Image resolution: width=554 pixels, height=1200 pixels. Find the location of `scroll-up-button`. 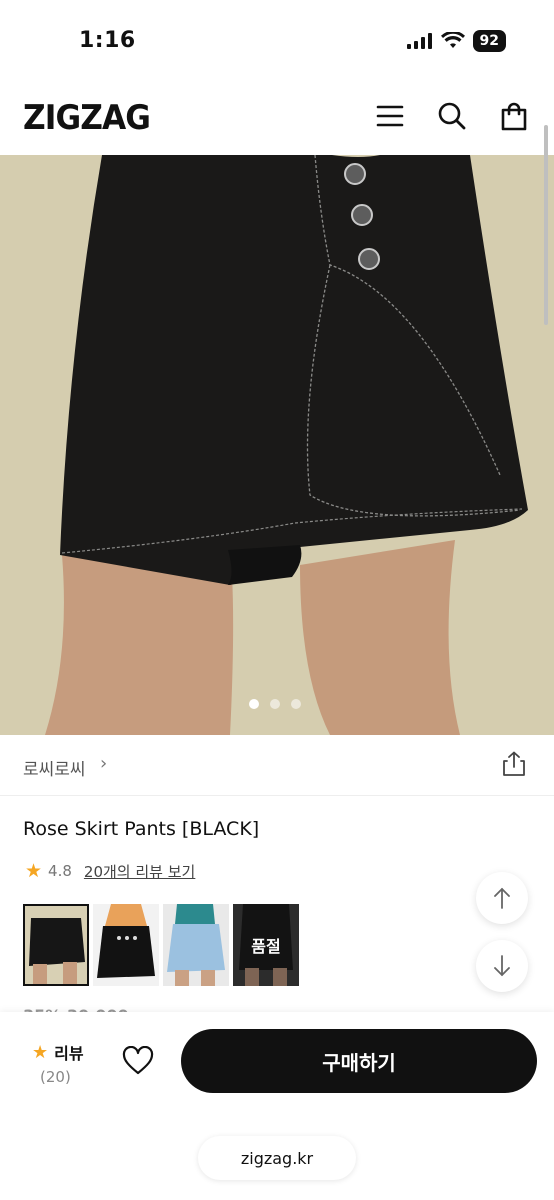

scroll-up-button is located at coordinates (502, 898).